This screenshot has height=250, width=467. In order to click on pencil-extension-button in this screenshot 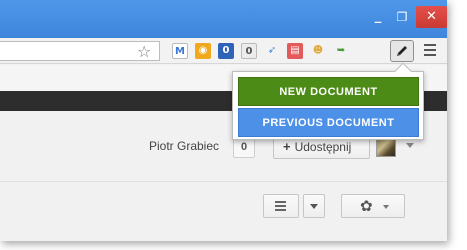, I will do `click(402, 51)`.